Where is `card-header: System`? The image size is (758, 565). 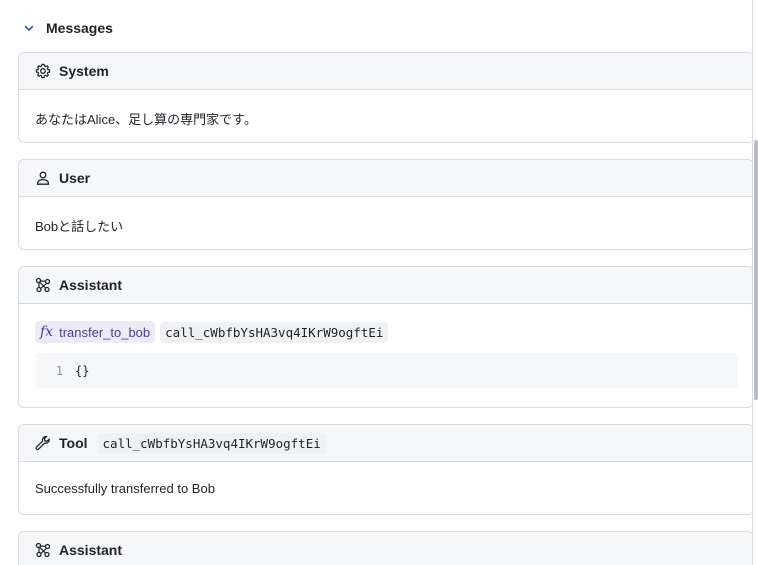
card-header: System is located at coordinates (385, 71).